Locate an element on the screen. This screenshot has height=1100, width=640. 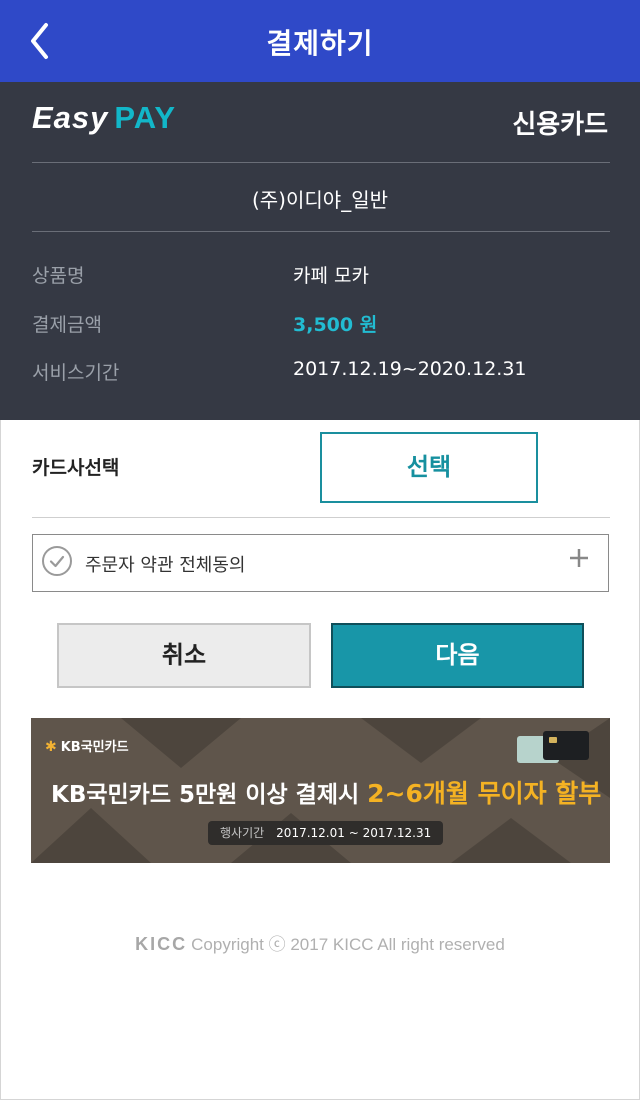
select-card-button: 선택 is located at coordinates (429, 467).